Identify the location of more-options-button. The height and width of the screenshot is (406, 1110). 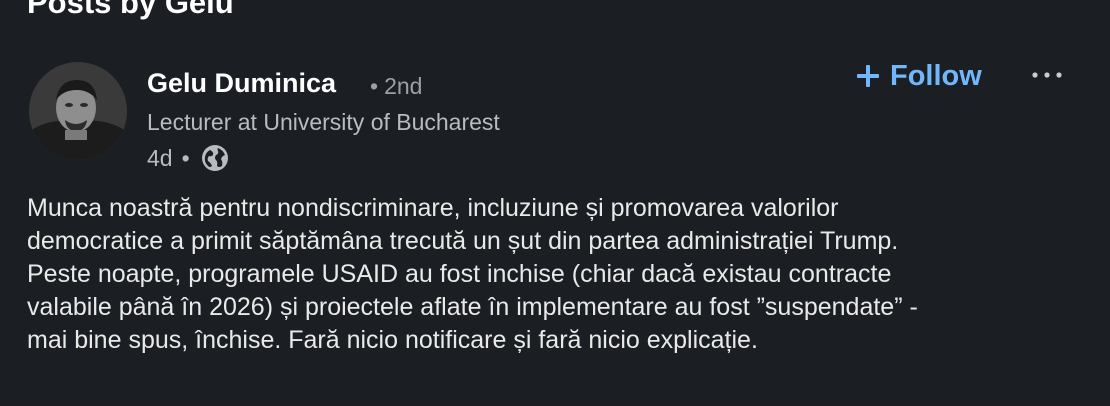
(1047, 75).